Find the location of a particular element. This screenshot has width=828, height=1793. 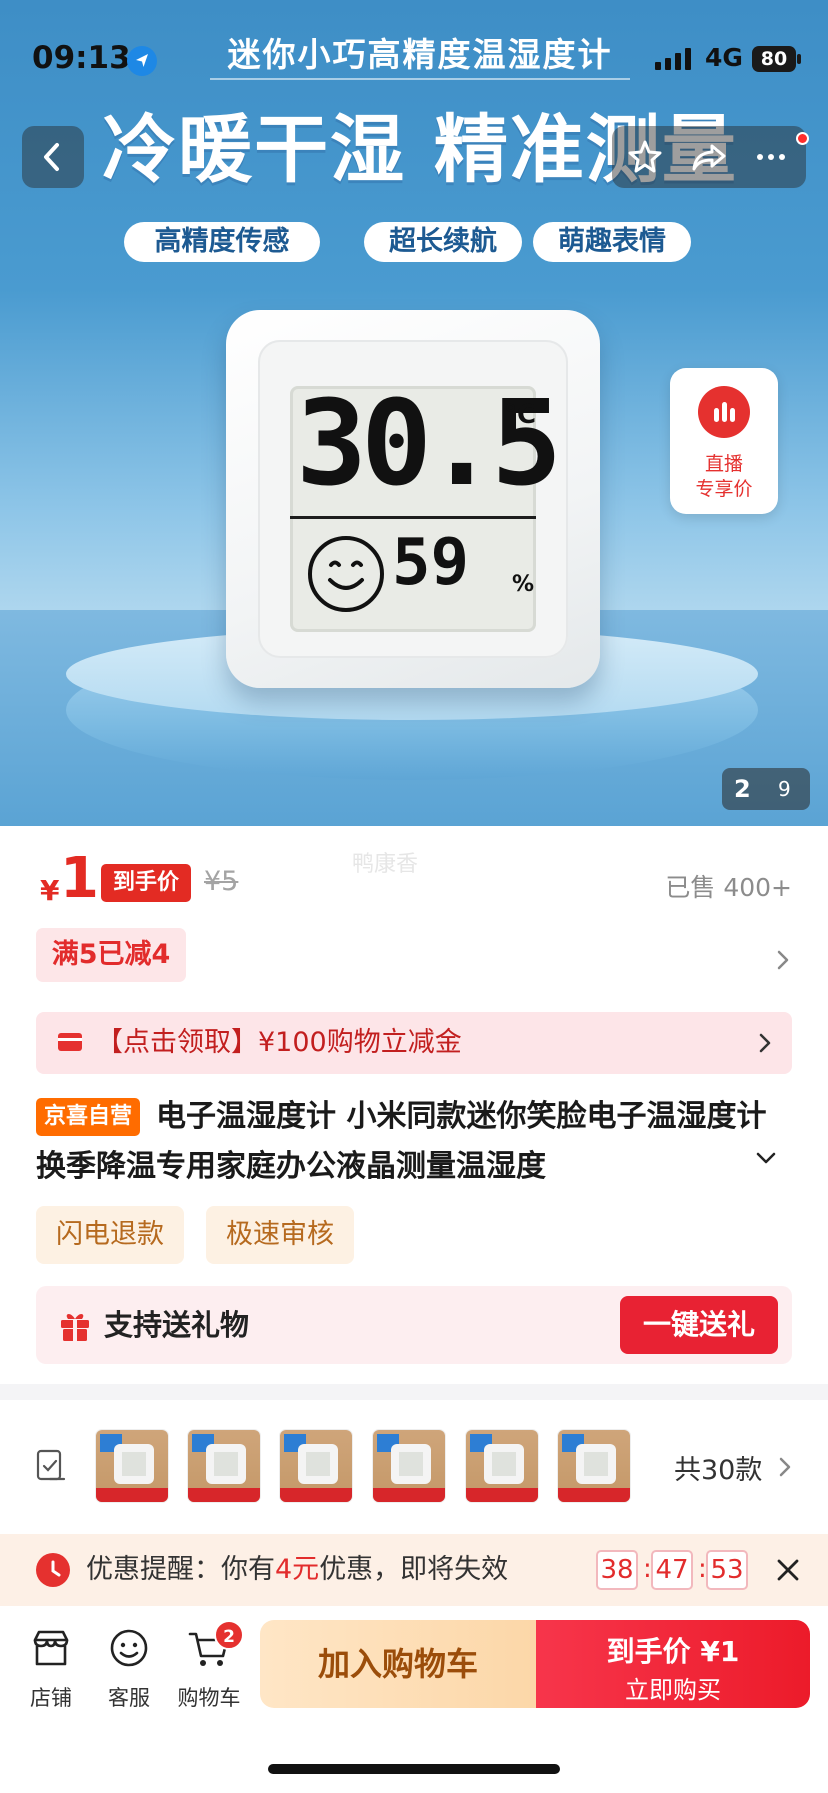

star-icon is located at coordinates (645, 156).